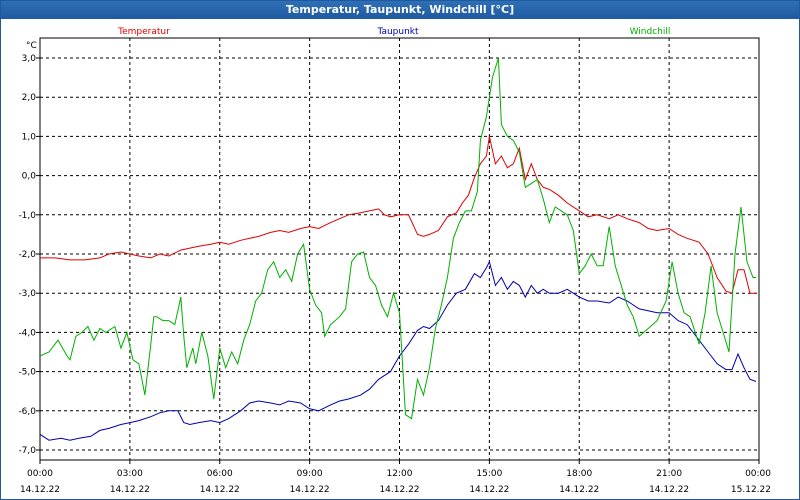 The width and height of the screenshot is (800, 500). I want to click on y-tick-label: 0,0, so click(29, 177).